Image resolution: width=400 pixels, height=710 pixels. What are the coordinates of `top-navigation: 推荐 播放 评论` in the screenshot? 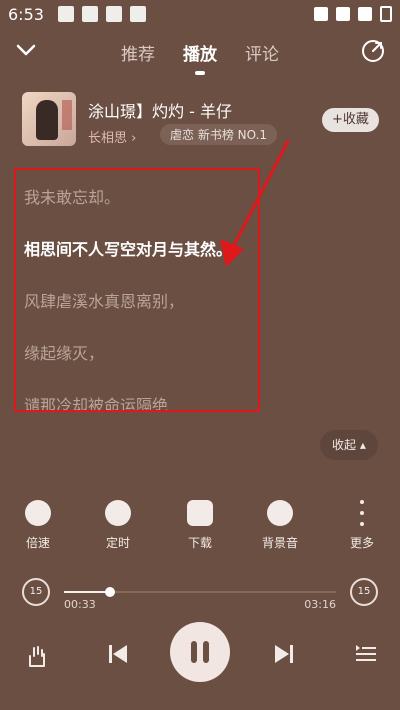 It's located at (200, 53).